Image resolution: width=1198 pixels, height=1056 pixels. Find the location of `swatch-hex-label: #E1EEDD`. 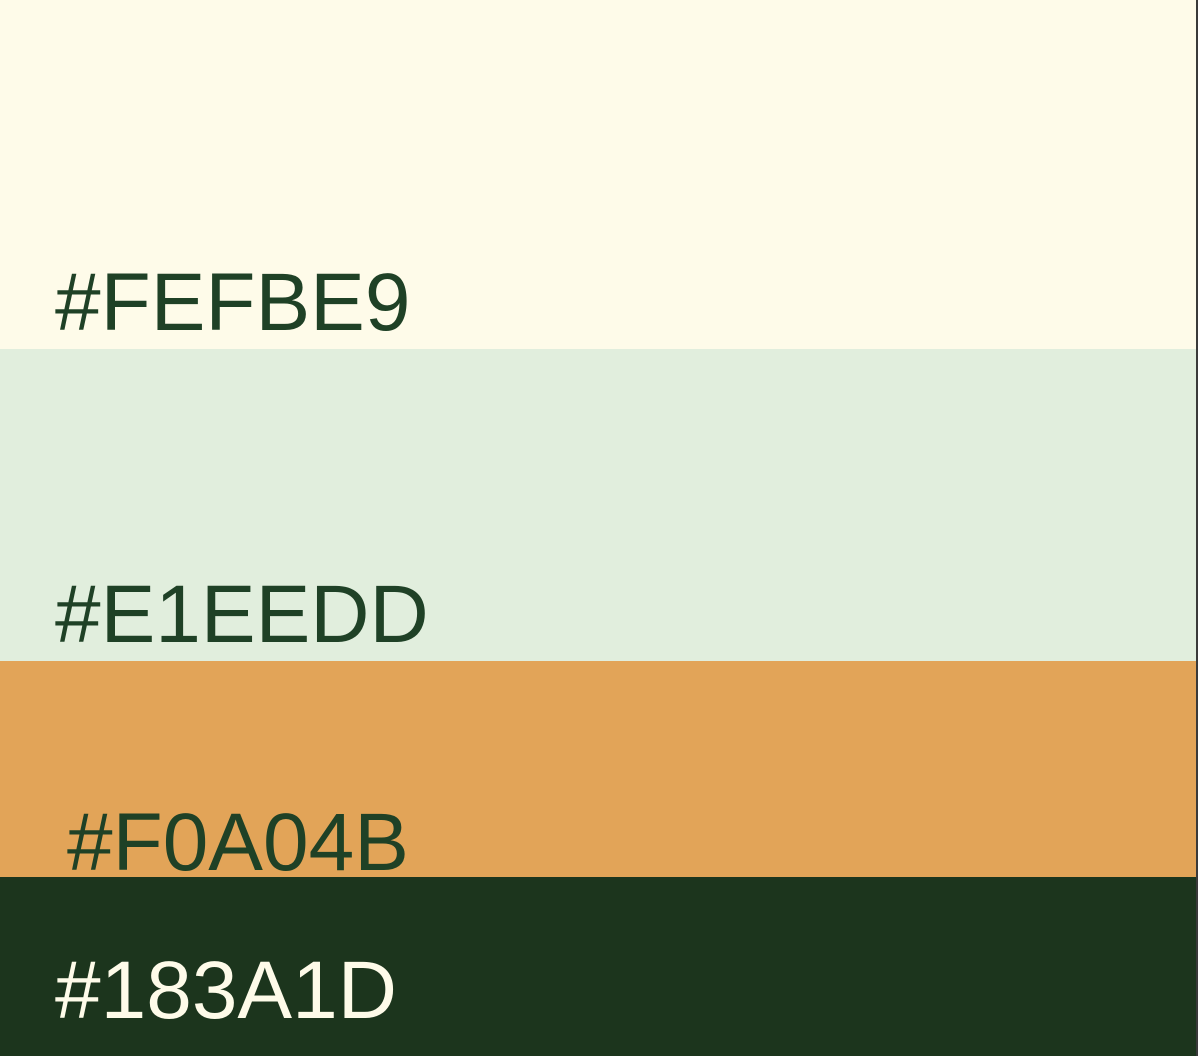

swatch-hex-label: #E1EEDD is located at coordinates (242, 614).